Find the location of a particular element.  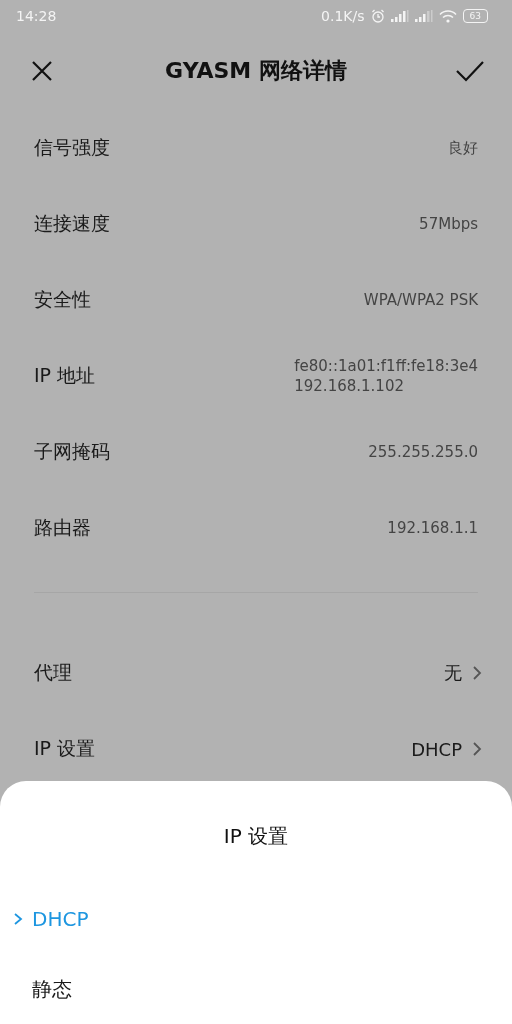

battery-icon: 63 is located at coordinates (475, 16).